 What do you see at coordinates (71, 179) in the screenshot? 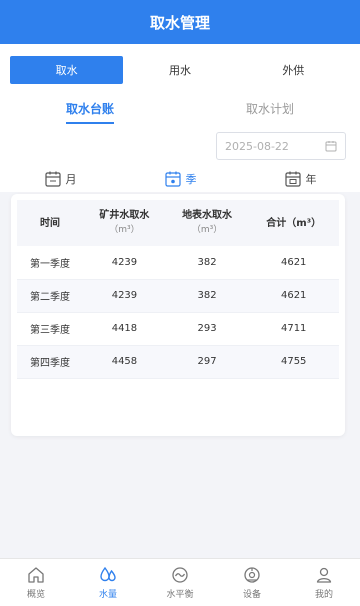
I see `period-label: 月` at bounding box center [71, 179].